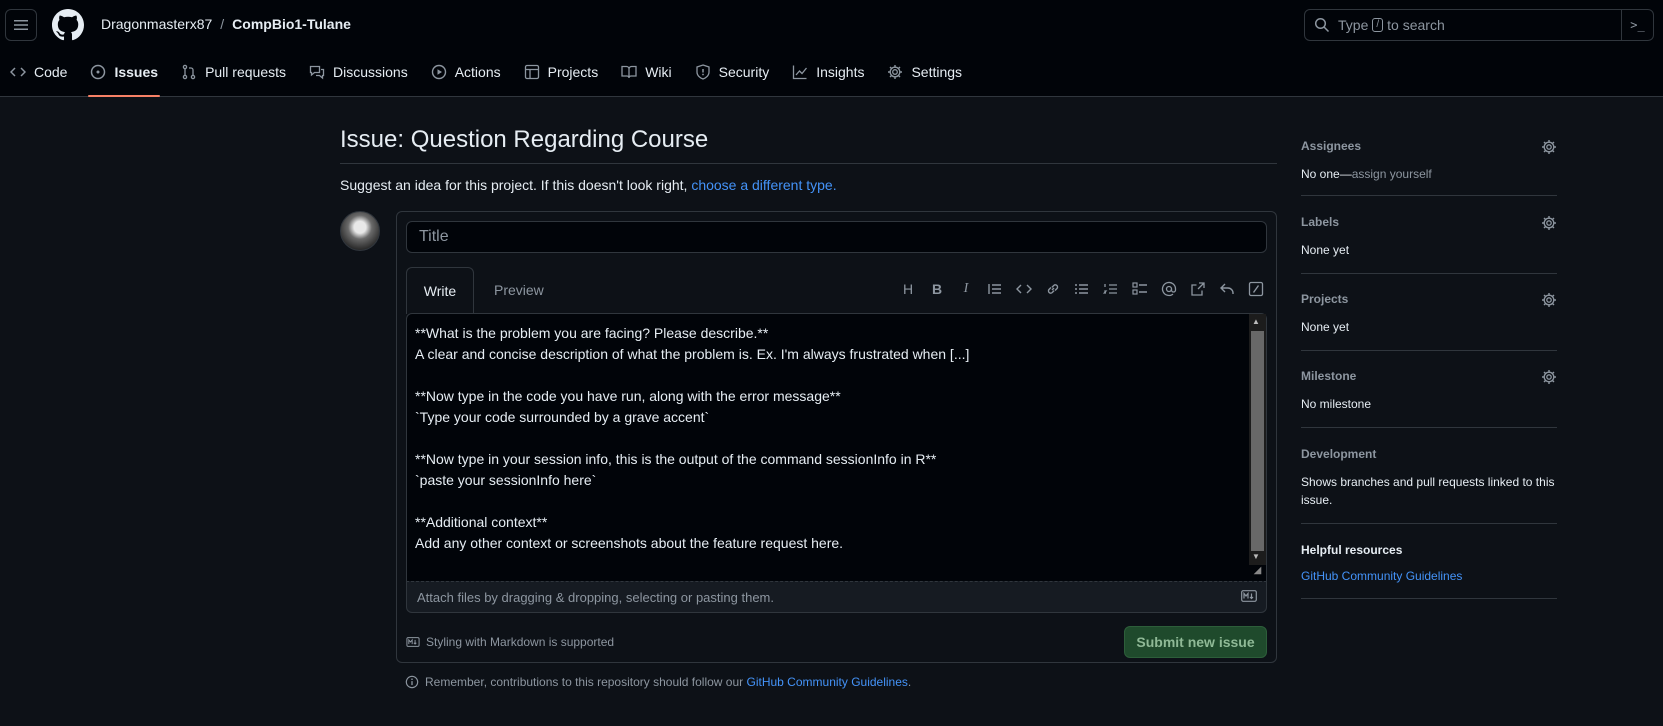 The height and width of the screenshot is (726, 1663). Describe the element at coordinates (763, 185) in the screenshot. I see `choose-different-type-link: choose a different type.` at that location.